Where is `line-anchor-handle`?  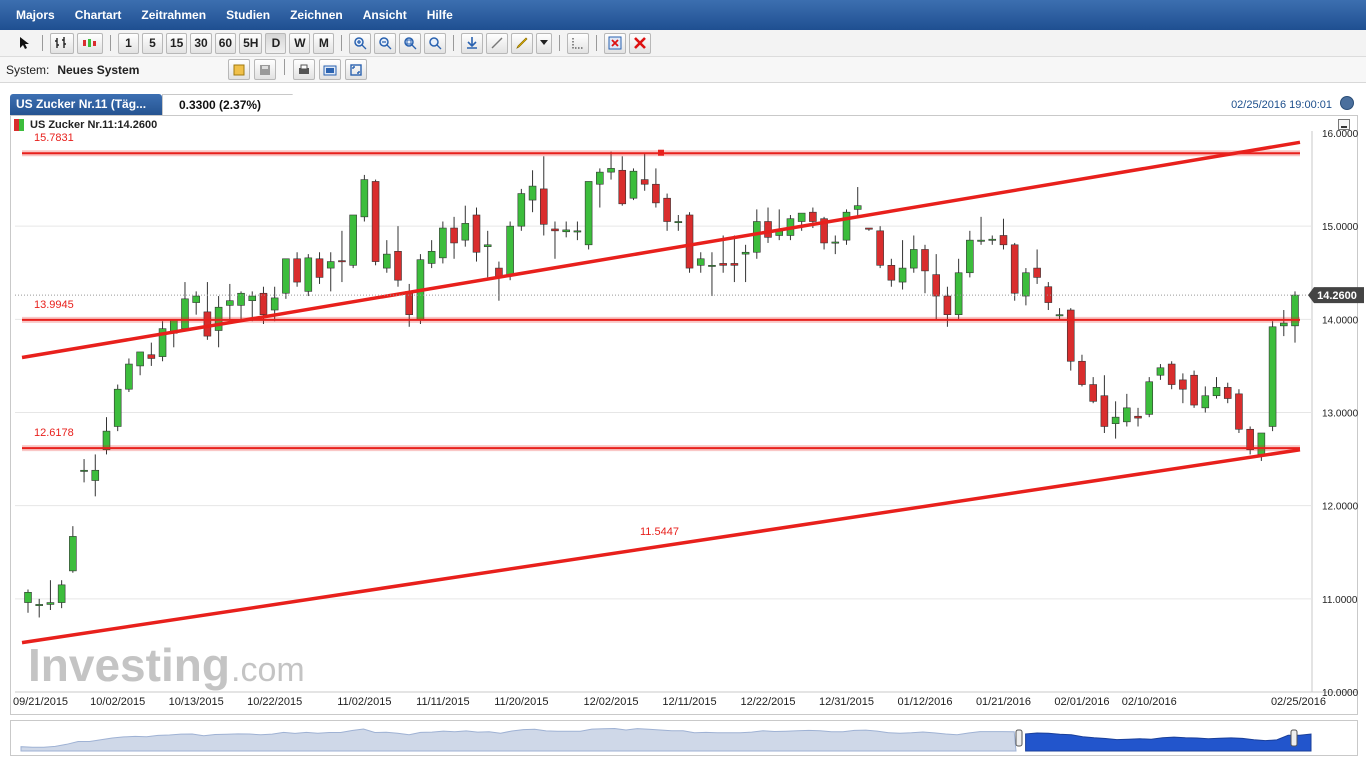 line-anchor-handle is located at coordinates (661, 152).